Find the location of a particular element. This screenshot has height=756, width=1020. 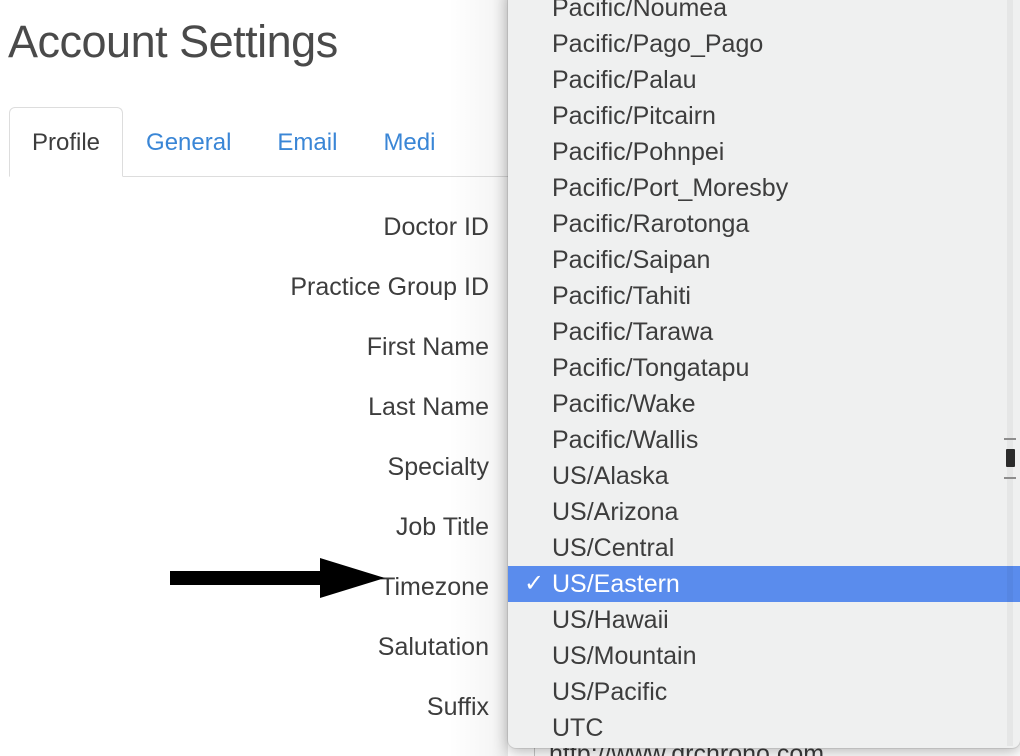

dropdown-option-label: US/Alaska is located at coordinates (610, 476).